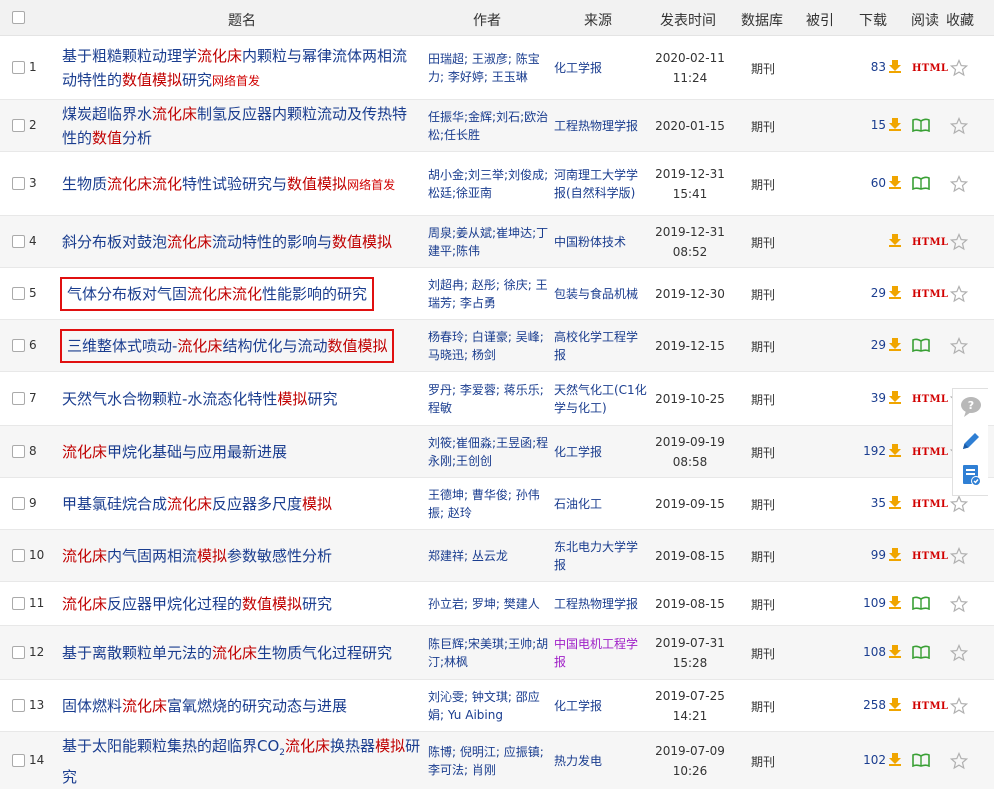 The width and height of the screenshot is (994, 789). What do you see at coordinates (242, 604) in the screenshot?
I see `article-title-link: 流化床反应器甲烷化过程的数值模拟研究` at bounding box center [242, 604].